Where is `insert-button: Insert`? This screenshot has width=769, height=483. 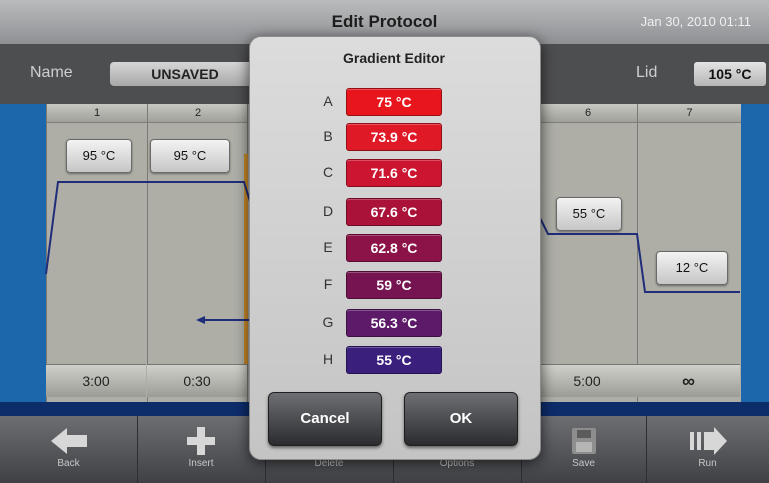
insert-button: Insert is located at coordinates (201, 449).